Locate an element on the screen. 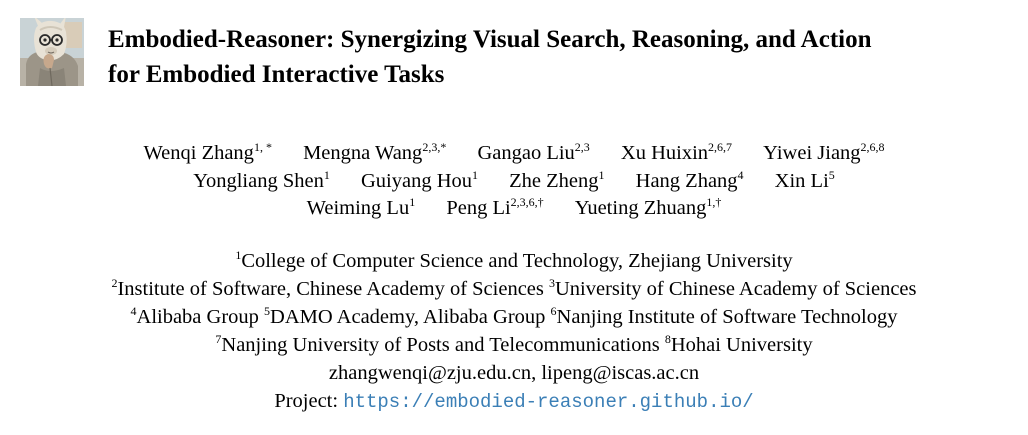  author-wenqi-zhang: Wenqi Zhang1, * is located at coordinates (207, 152).